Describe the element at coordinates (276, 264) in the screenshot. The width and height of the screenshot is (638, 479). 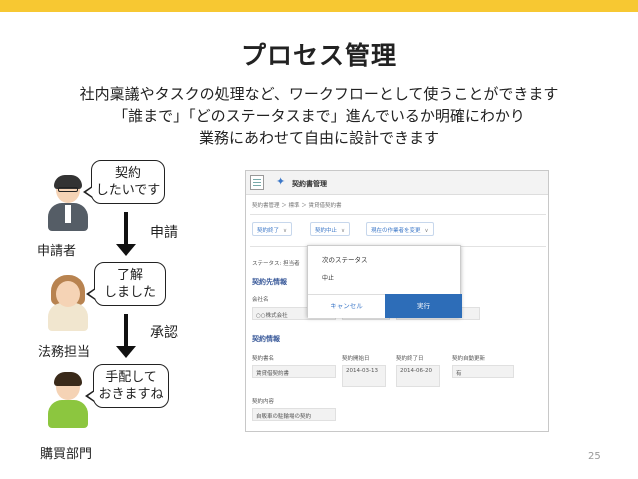
I see `status-label: ステータス: 担当者` at that location.